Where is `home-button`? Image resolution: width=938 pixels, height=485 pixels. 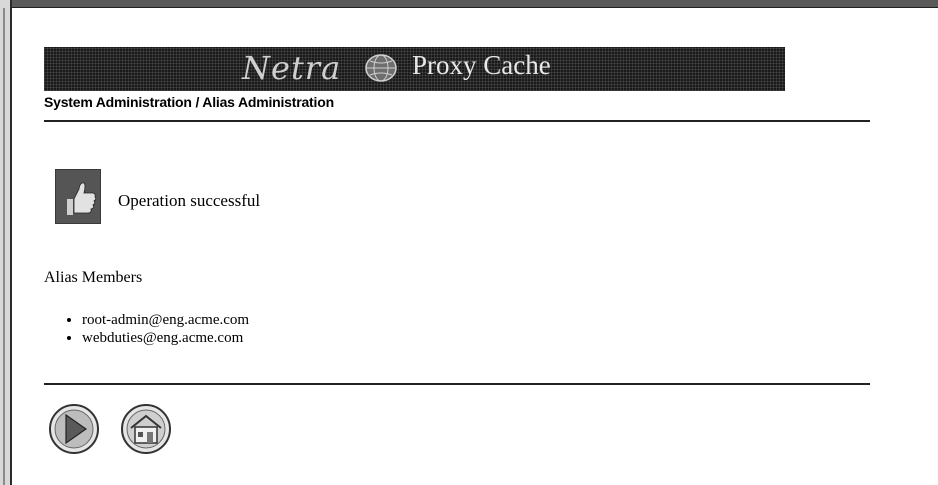
home-button is located at coordinates (146, 429).